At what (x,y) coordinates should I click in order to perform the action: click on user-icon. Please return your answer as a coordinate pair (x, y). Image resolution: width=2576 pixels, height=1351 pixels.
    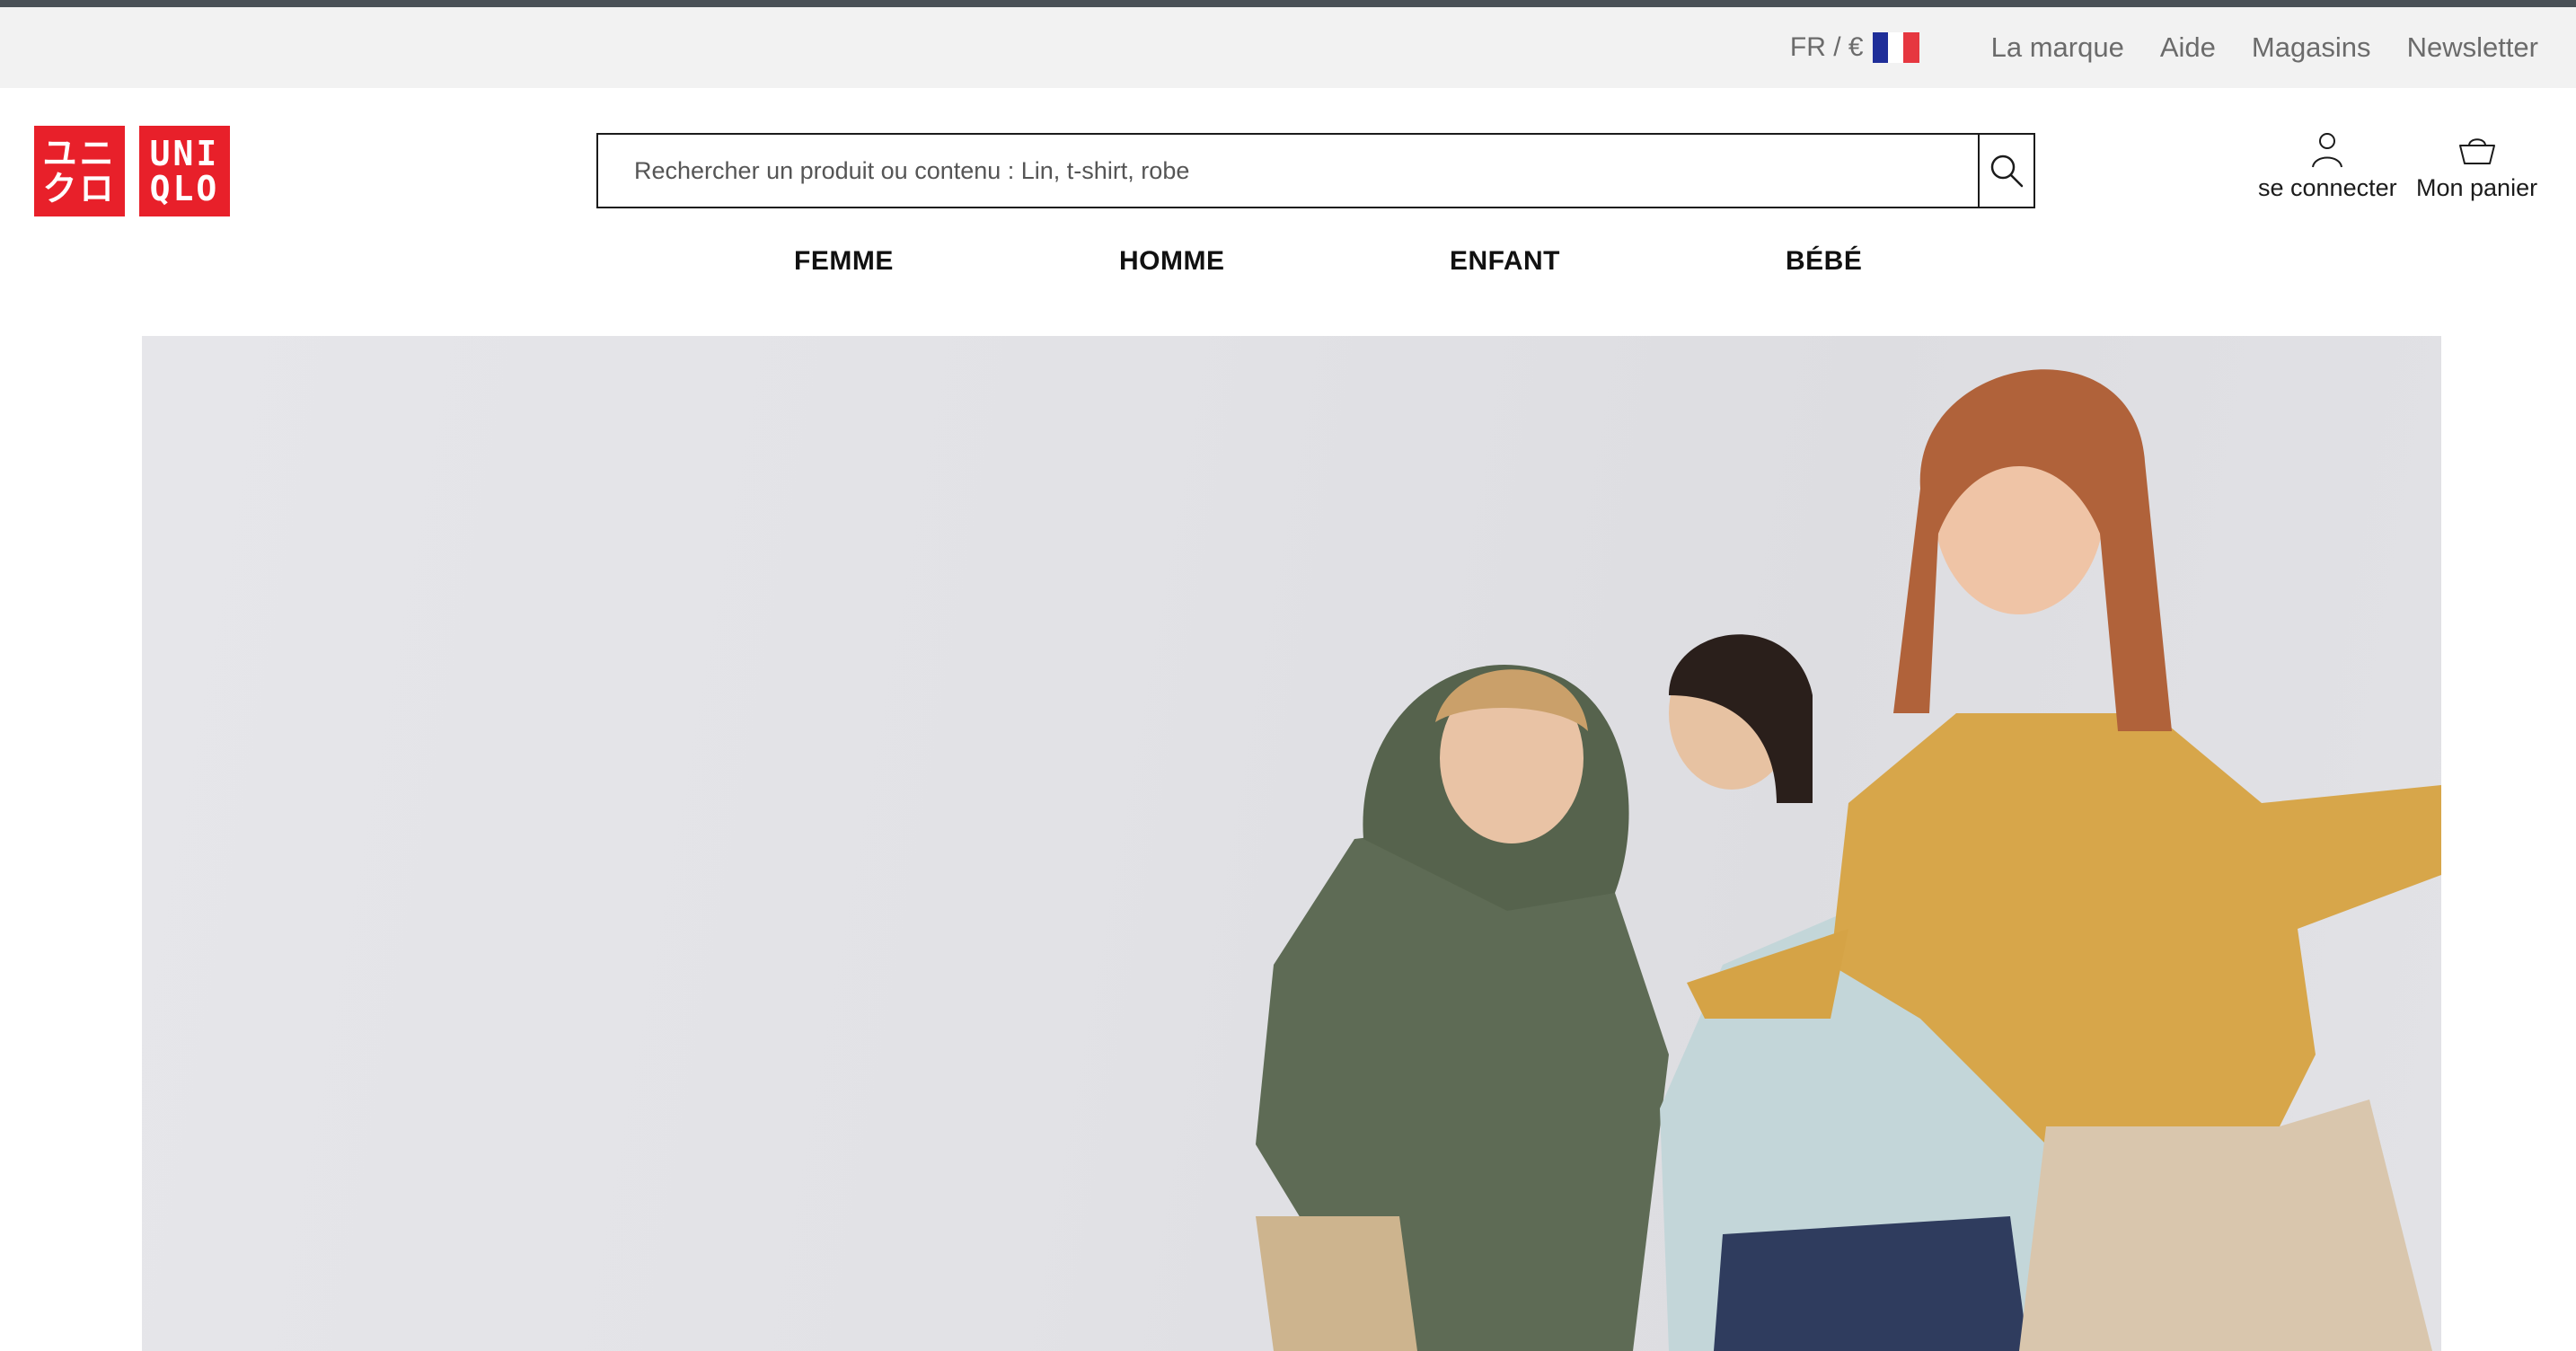
    Looking at the image, I should click on (2327, 150).